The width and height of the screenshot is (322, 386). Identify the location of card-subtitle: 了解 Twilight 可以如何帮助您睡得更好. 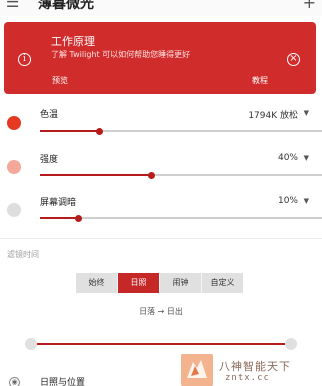
(121, 54).